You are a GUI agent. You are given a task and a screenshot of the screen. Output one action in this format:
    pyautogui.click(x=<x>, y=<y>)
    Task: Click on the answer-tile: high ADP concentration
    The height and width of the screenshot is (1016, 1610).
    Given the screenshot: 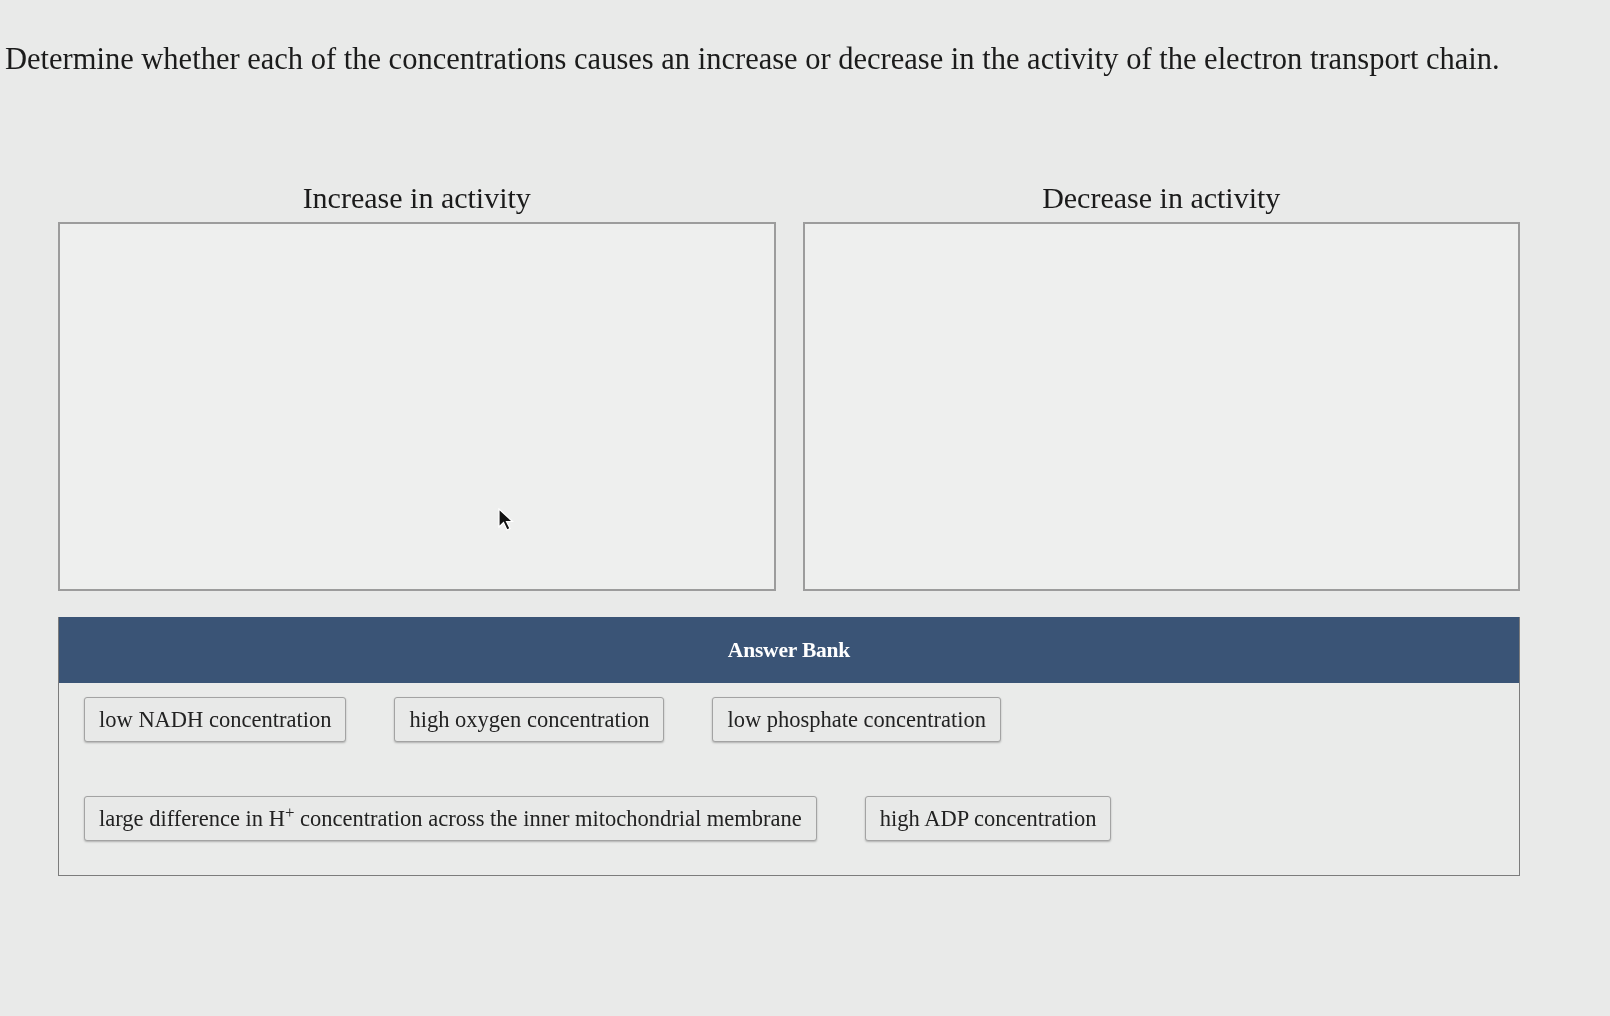 What is the action you would take?
    pyautogui.click(x=988, y=819)
    